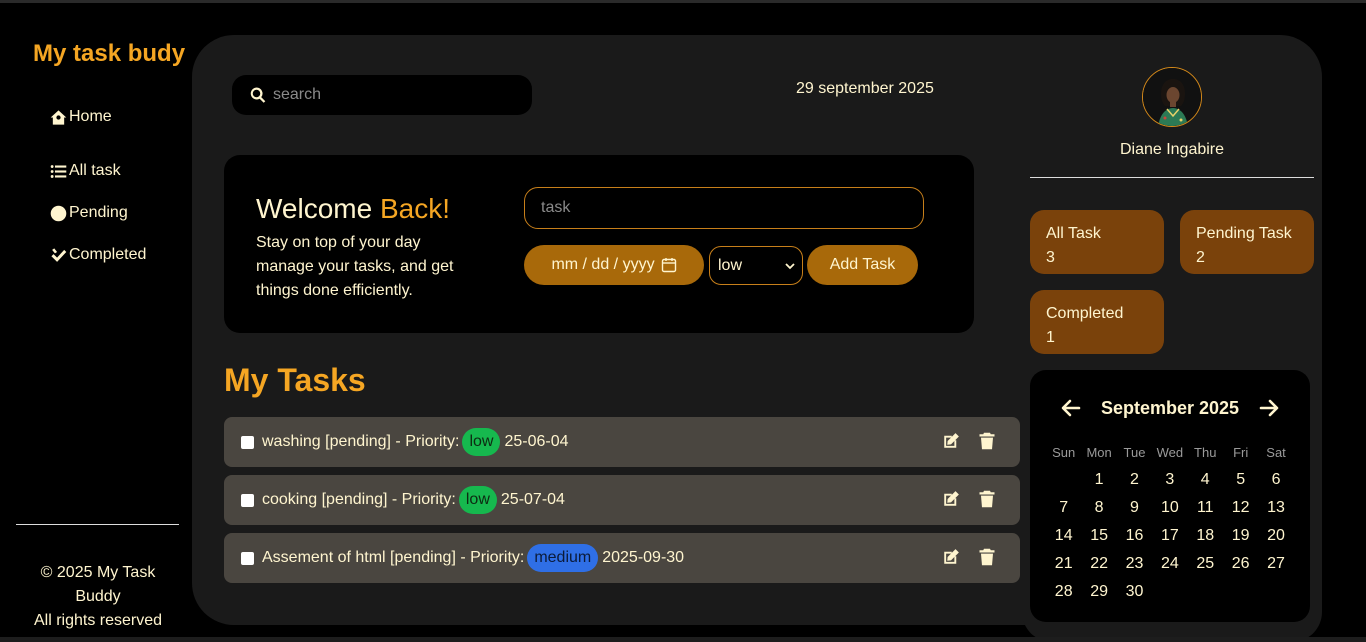 Image resolution: width=1366 pixels, height=642 pixels. Describe the element at coordinates (862, 265) in the screenshot. I see `add-task-button: Add Task` at that location.